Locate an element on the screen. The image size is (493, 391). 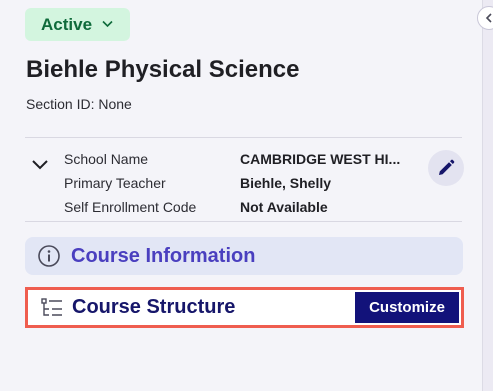
status-label: Active is located at coordinates (67, 24).